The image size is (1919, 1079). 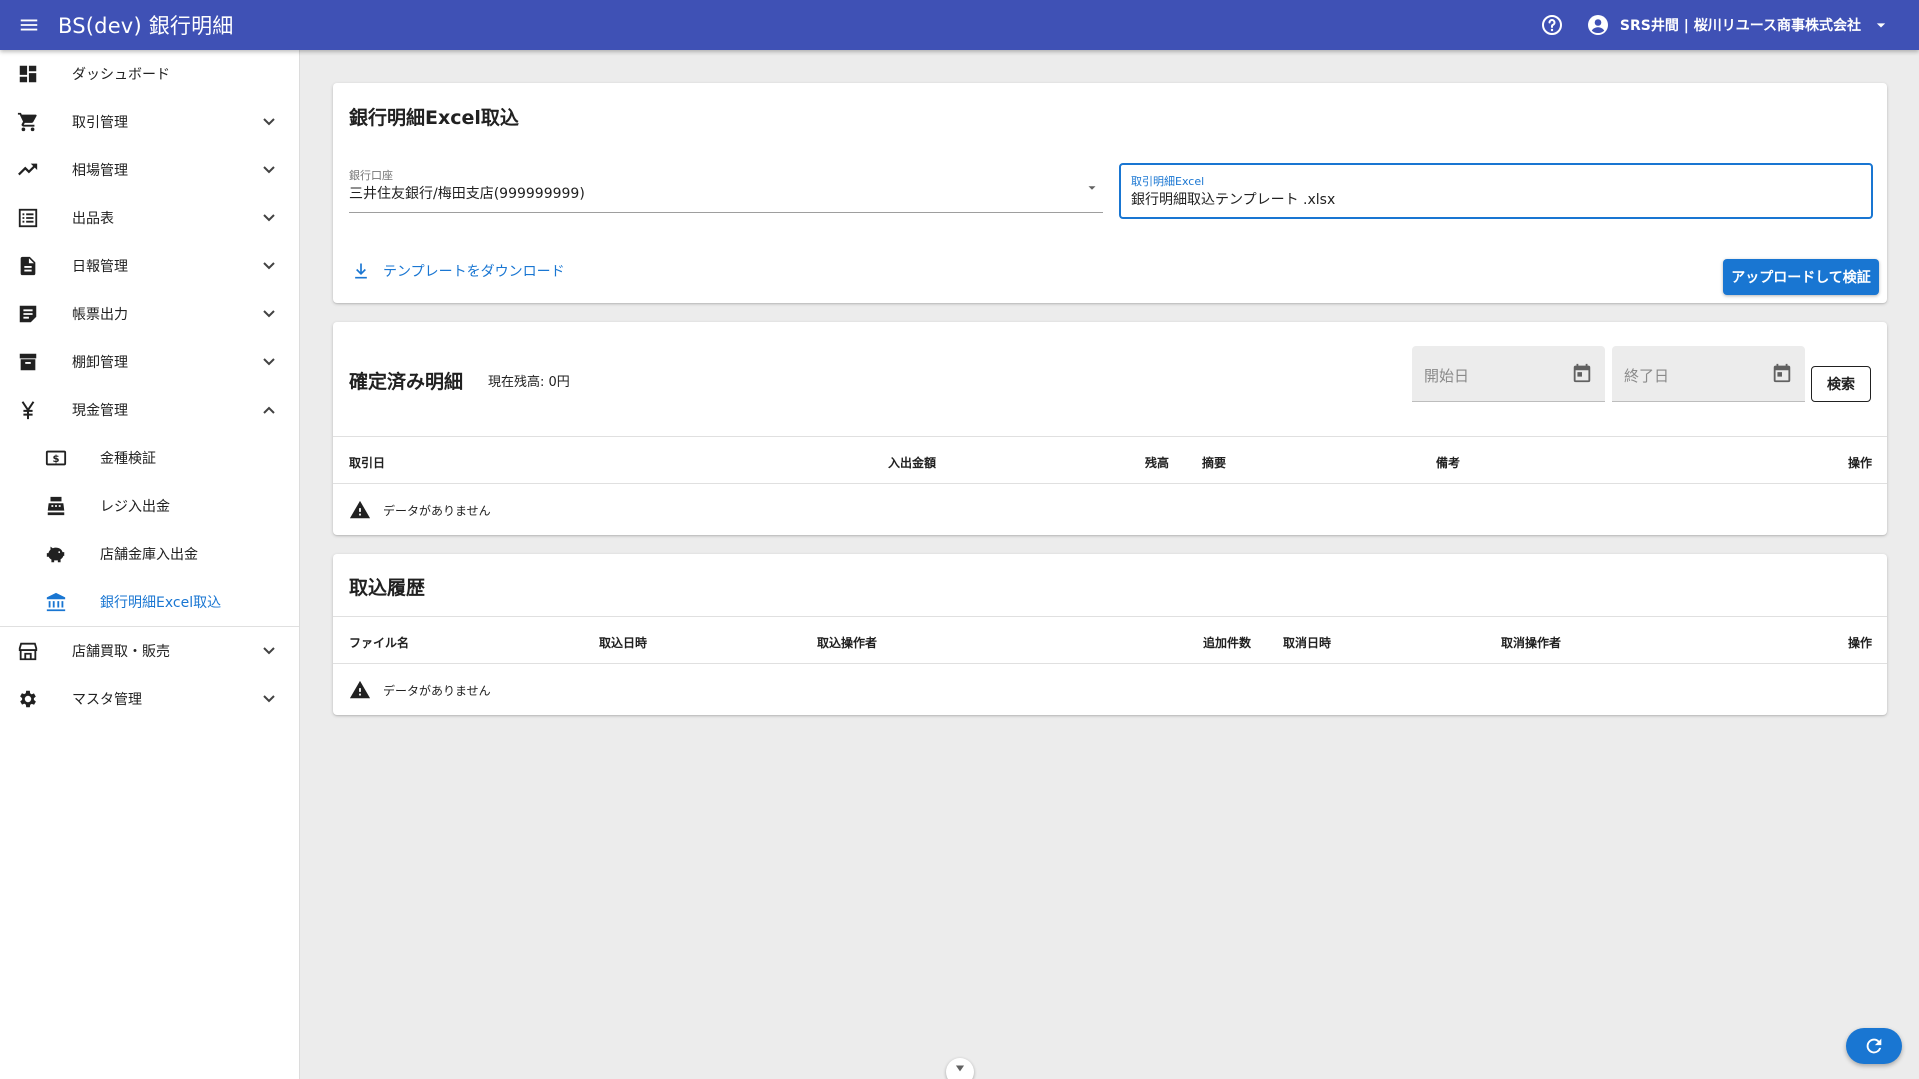 What do you see at coordinates (1801, 277) in the screenshot?
I see `upload-verify-button: アップロードして検証` at bounding box center [1801, 277].